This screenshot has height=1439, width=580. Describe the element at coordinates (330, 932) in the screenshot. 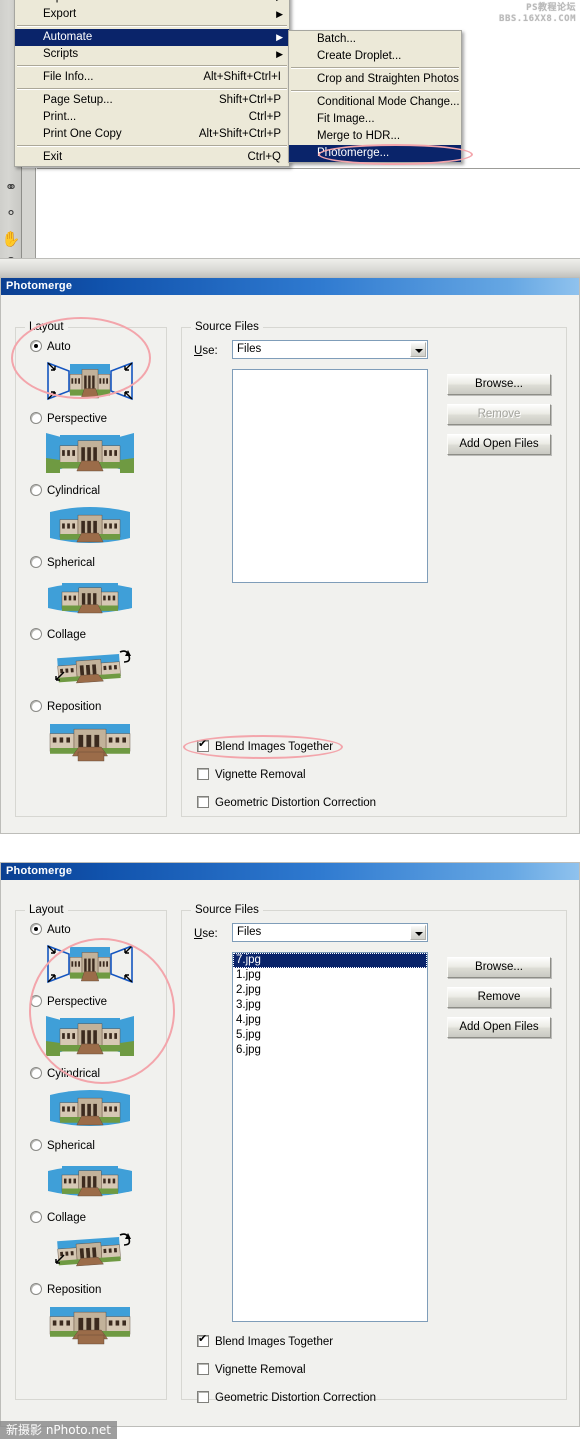

I see `dialog2-use-combo: Files` at that location.